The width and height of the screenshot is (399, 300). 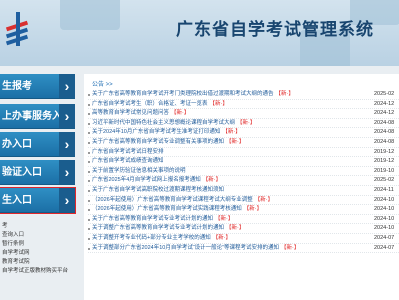 I want to click on news-row: 关于调整开考专业代码+部分专业主考学校的通知 【新·】 2024-07, so click(x=243, y=239).